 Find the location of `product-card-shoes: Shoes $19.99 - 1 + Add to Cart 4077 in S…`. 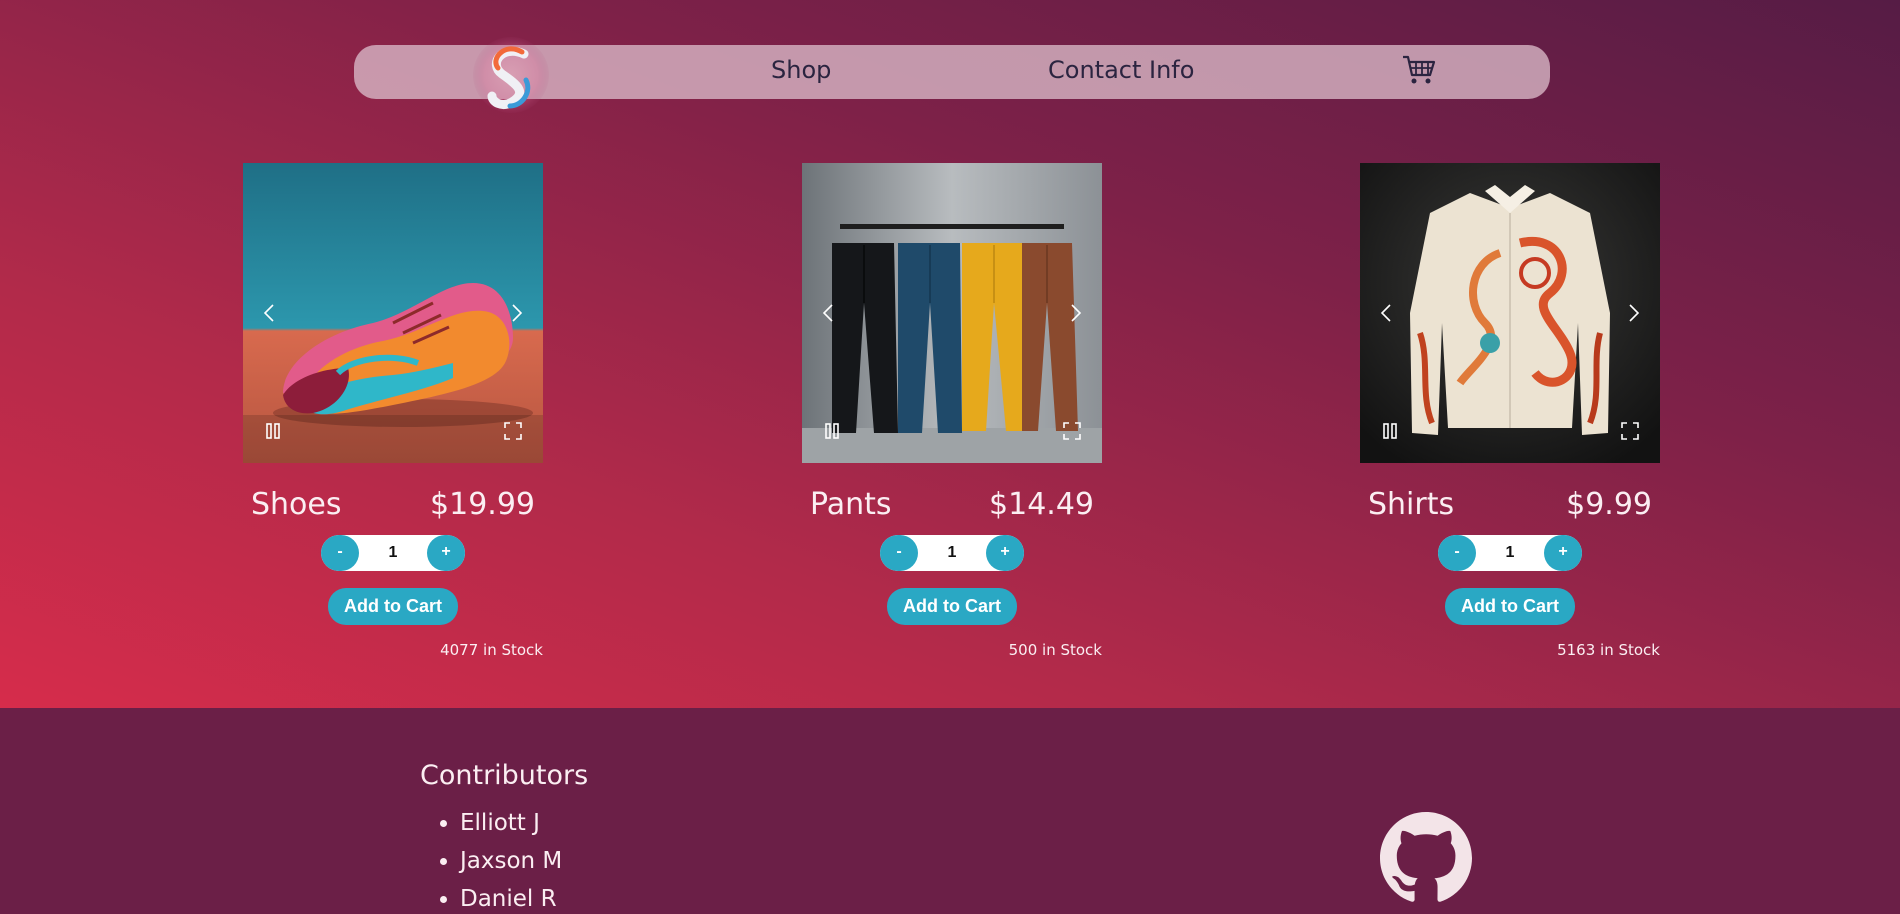

product-card-shoes: Shoes $19.99 - 1 + Add to Cart 4077 in S… is located at coordinates (393, 411).